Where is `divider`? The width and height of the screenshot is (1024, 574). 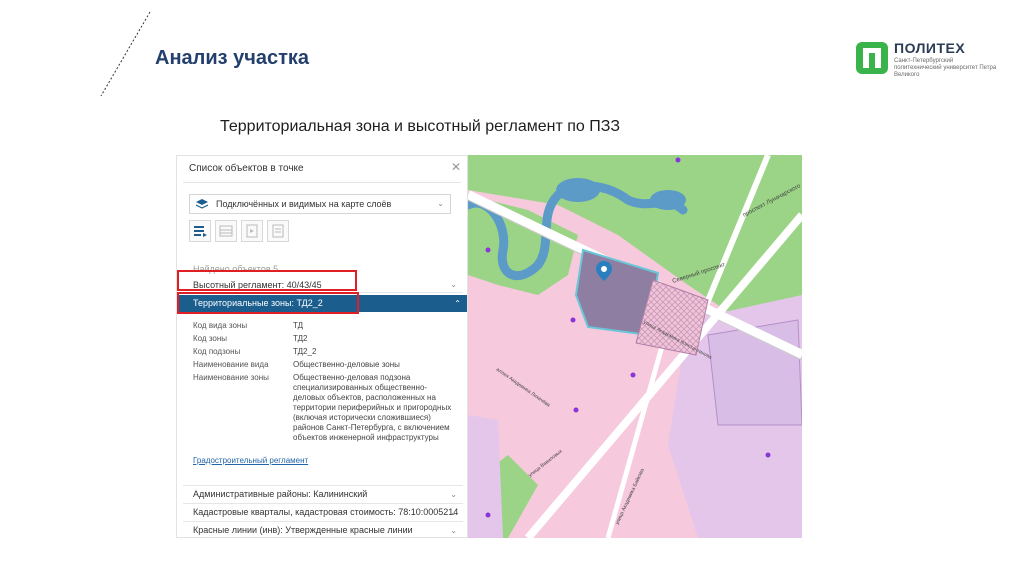 divider is located at coordinates (322, 182).